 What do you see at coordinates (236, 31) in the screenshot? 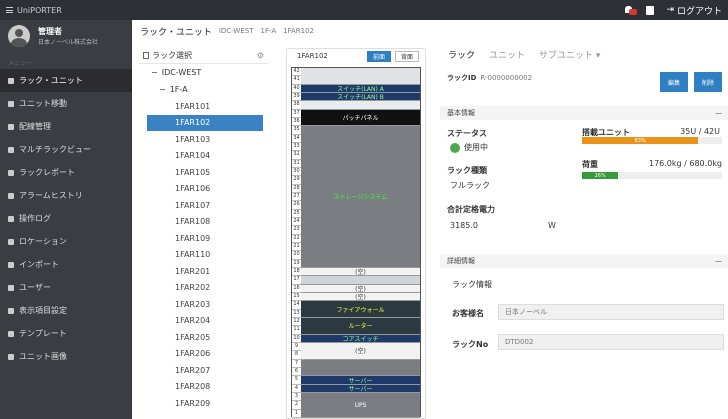
I see `breadcrumb-site: IDC-WEST` at bounding box center [236, 31].